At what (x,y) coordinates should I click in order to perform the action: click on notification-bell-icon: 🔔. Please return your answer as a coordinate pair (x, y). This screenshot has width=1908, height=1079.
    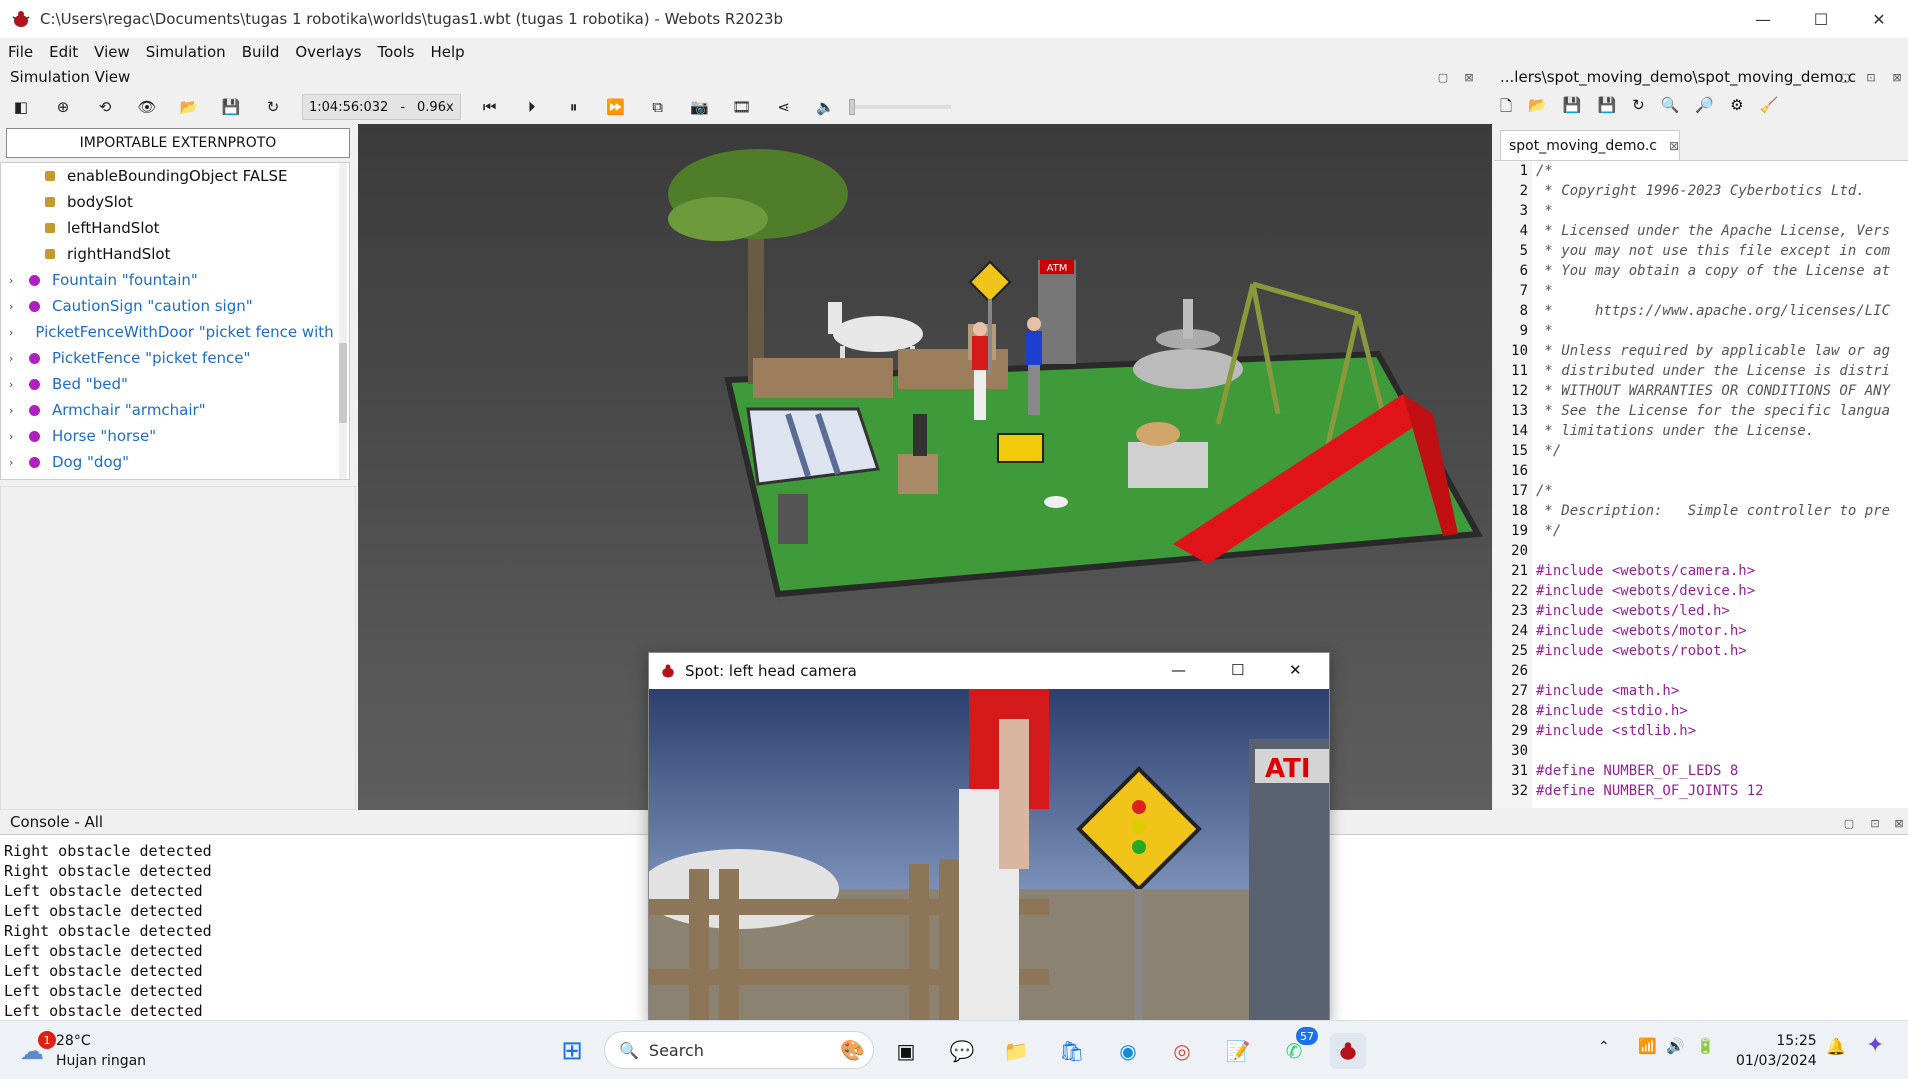
    Looking at the image, I should click on (1836, 1046).